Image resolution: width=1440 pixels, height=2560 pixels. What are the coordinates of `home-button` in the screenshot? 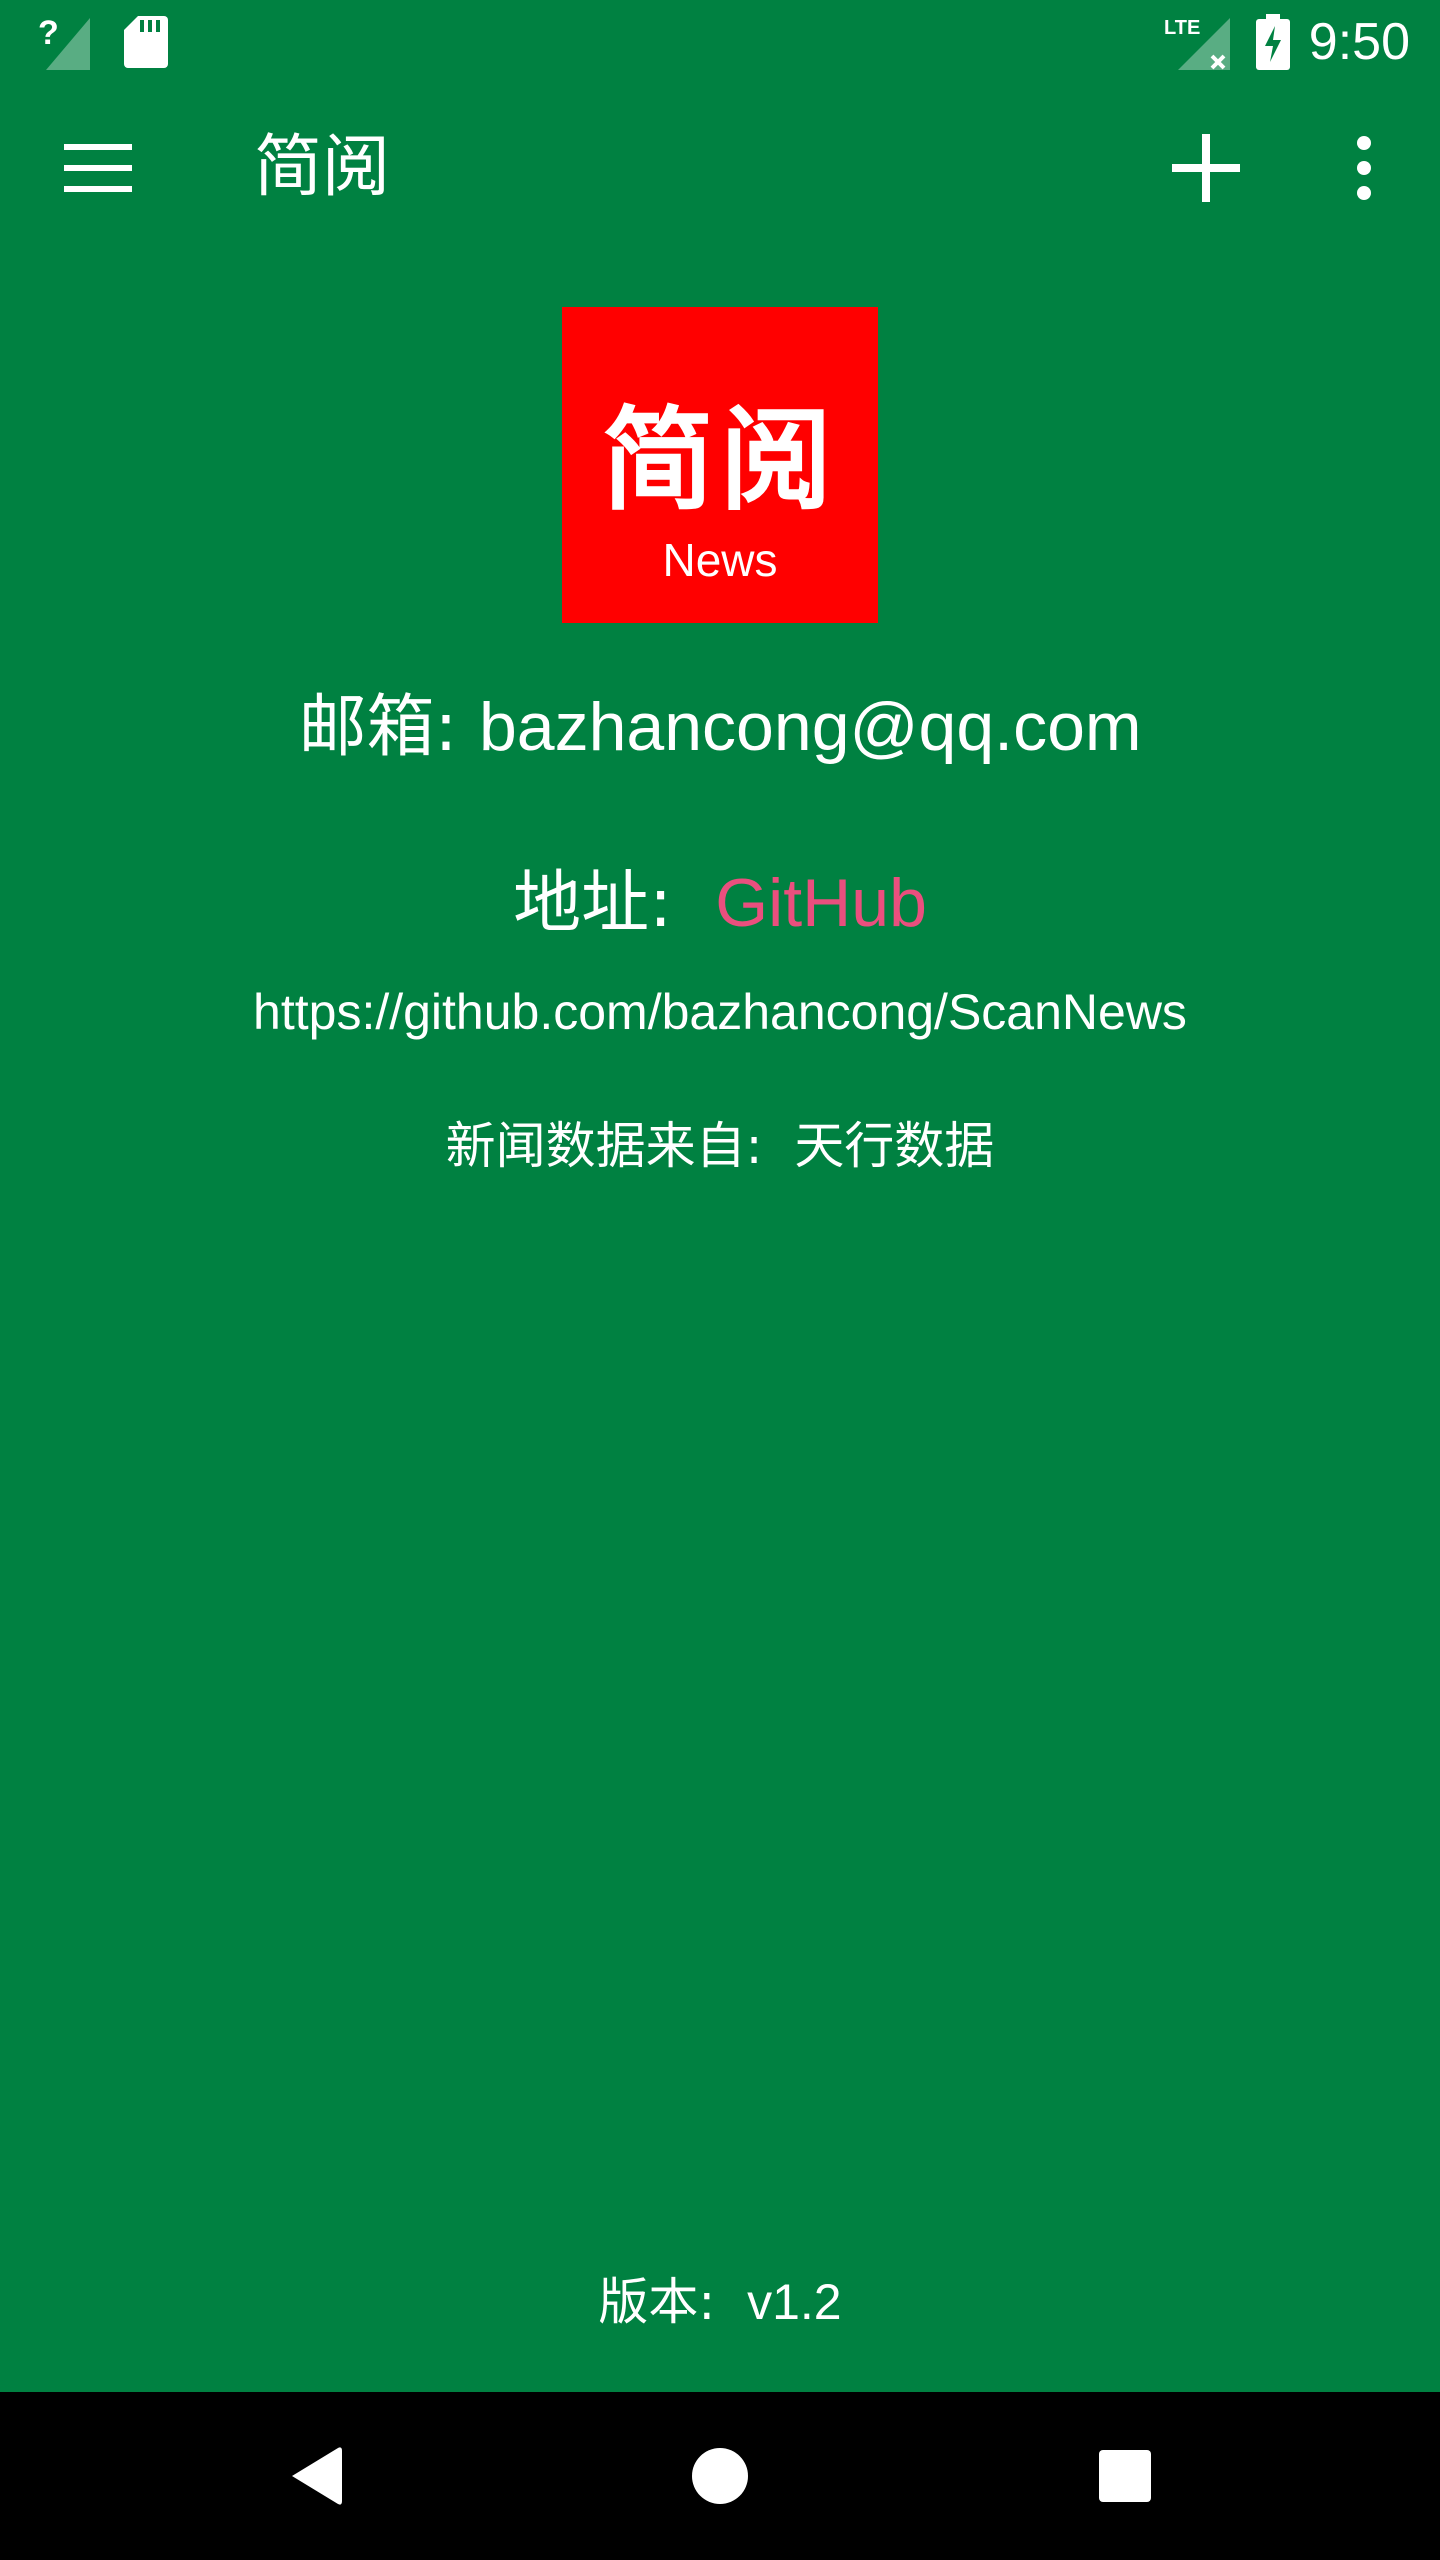 It's located at (720, 2476).